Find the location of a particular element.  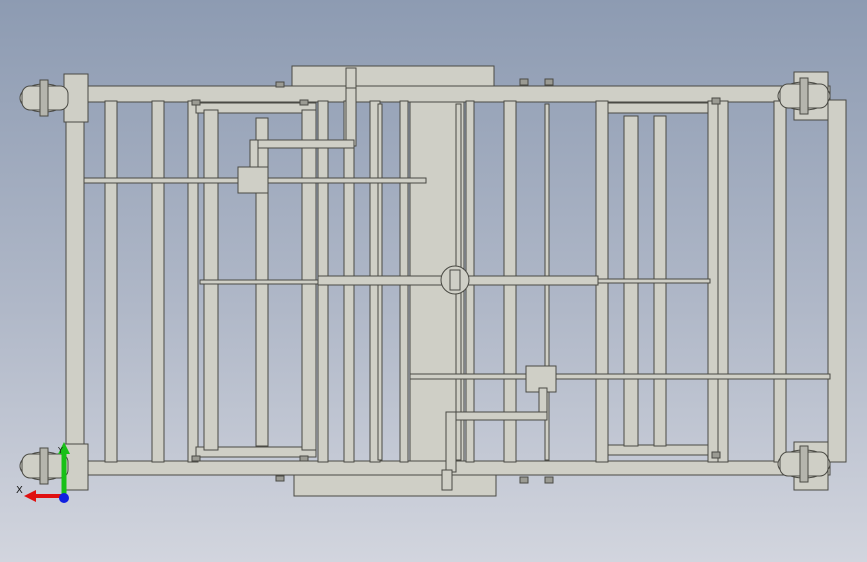

right-inner-frame-top is located at coordinates (659, 108).